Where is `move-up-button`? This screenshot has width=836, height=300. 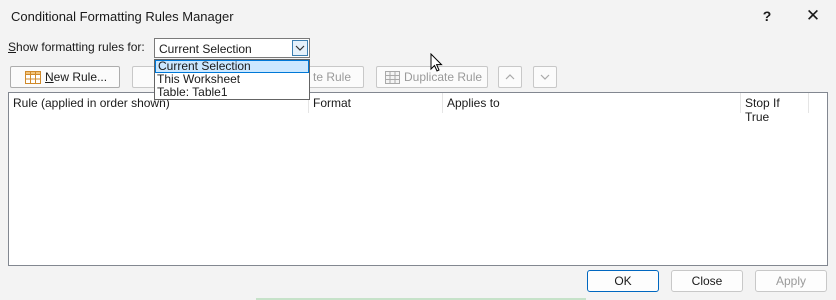 move-up-button is located at coordinates (510, 77).